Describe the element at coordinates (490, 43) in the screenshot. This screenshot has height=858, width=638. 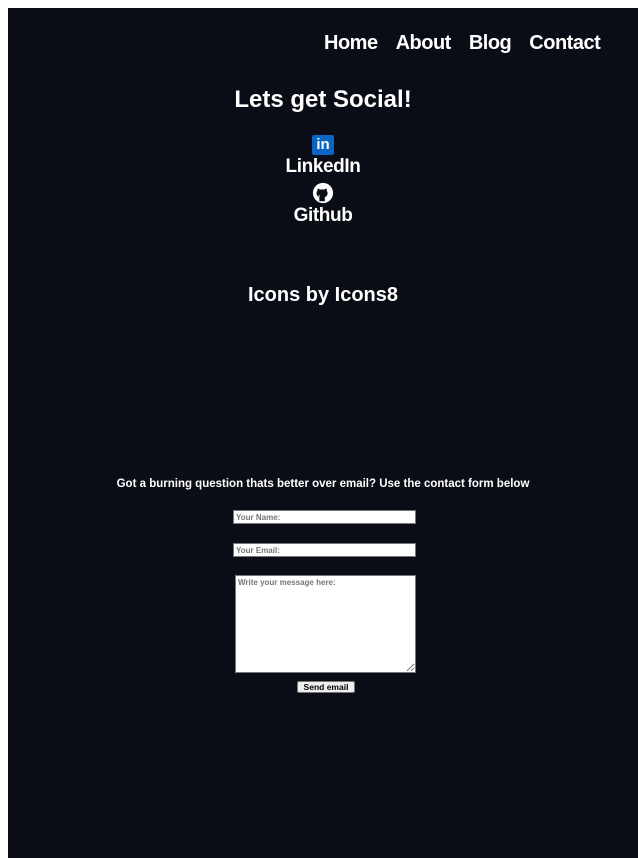
I see `nav-blog: Blog` at that location.